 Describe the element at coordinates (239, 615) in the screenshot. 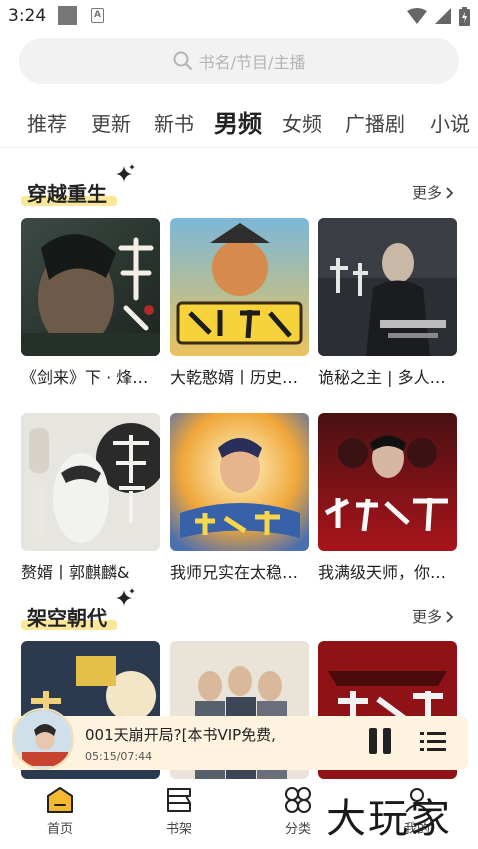

I see `section-header: 架空朝代 更多` at that location.